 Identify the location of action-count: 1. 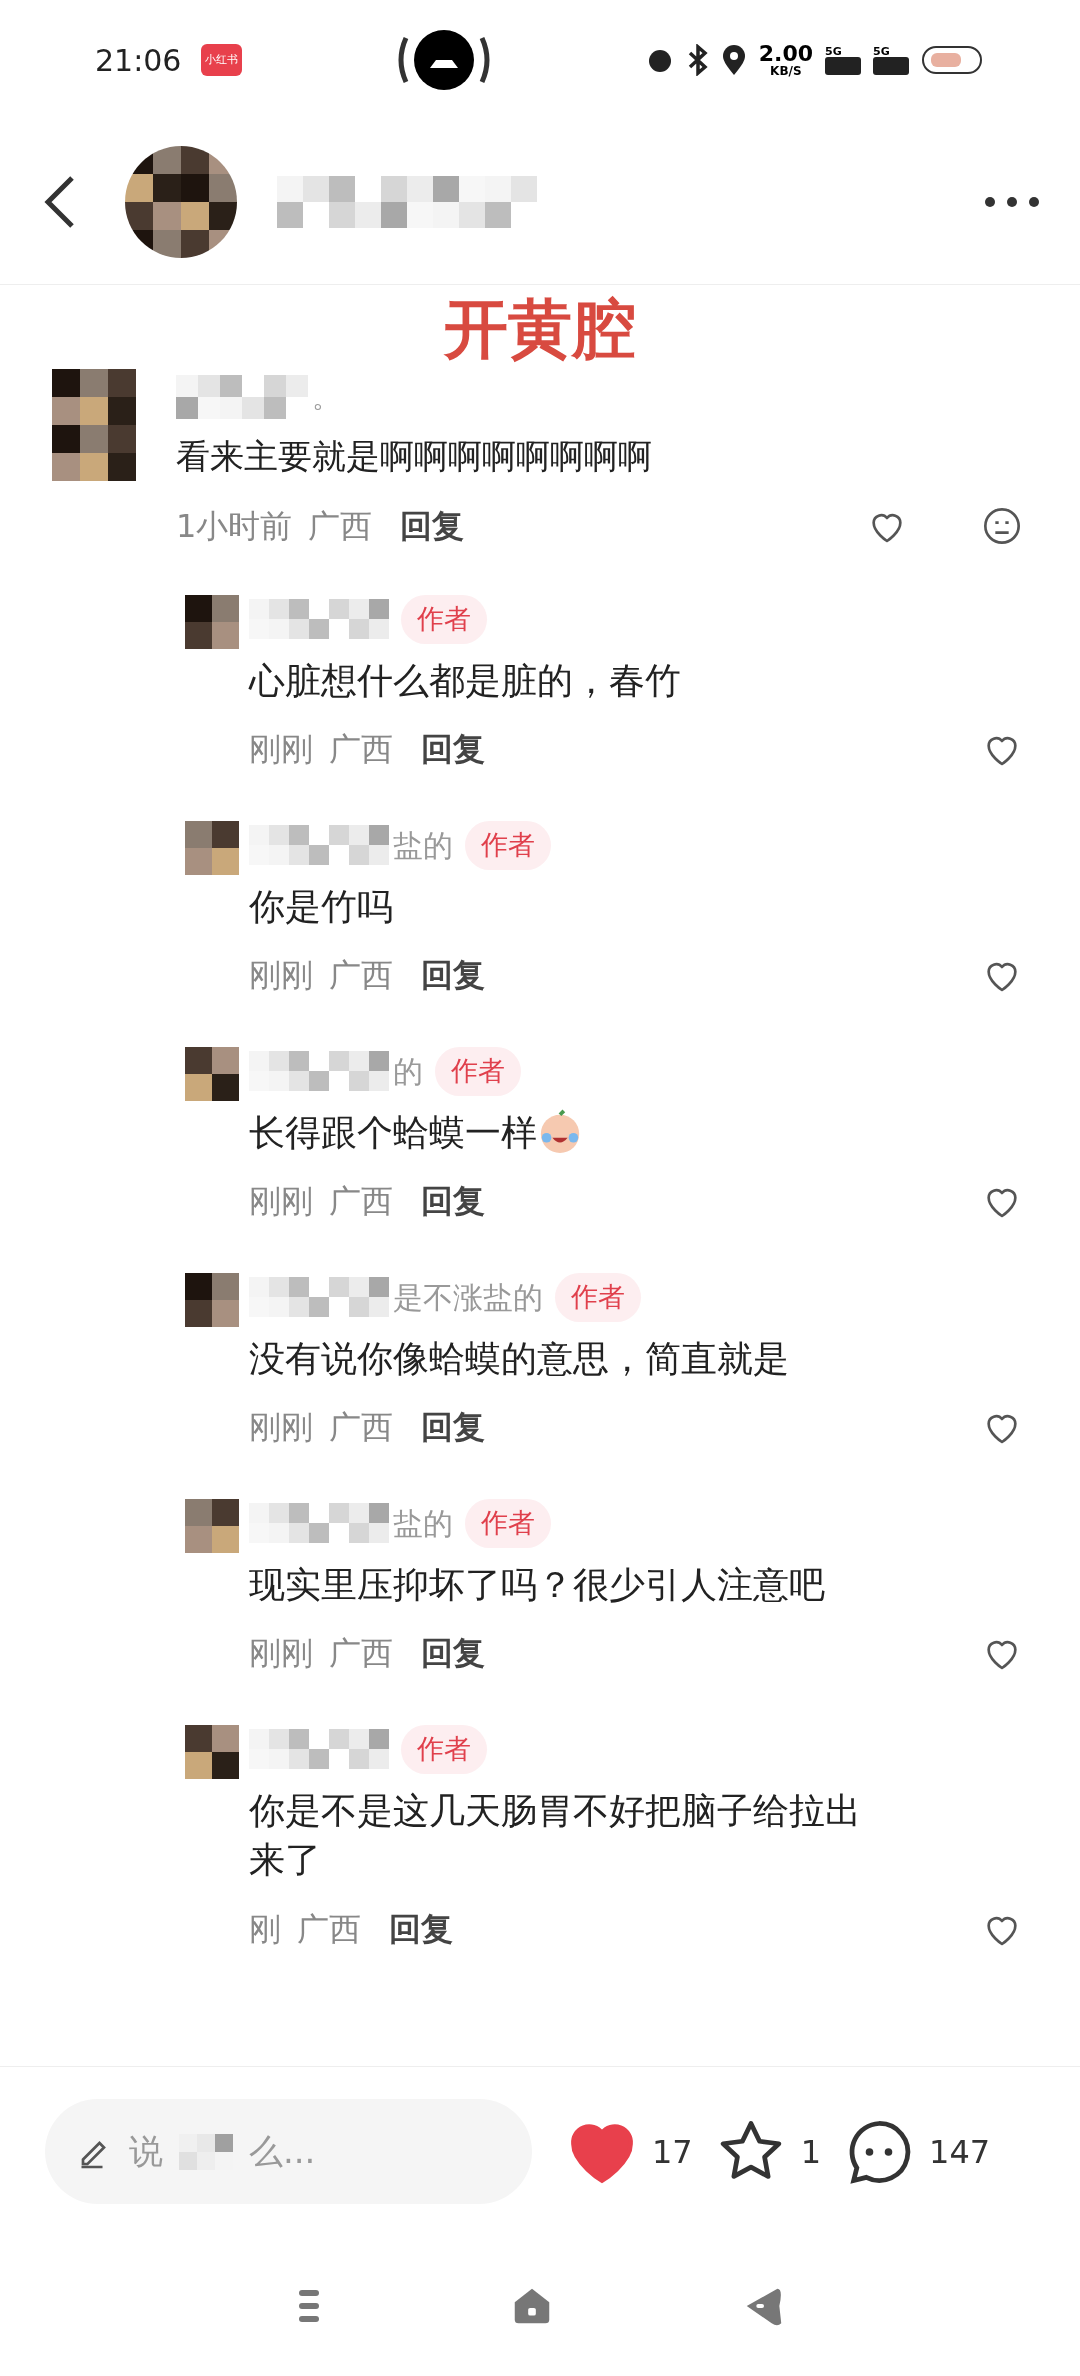
(811, 2152).